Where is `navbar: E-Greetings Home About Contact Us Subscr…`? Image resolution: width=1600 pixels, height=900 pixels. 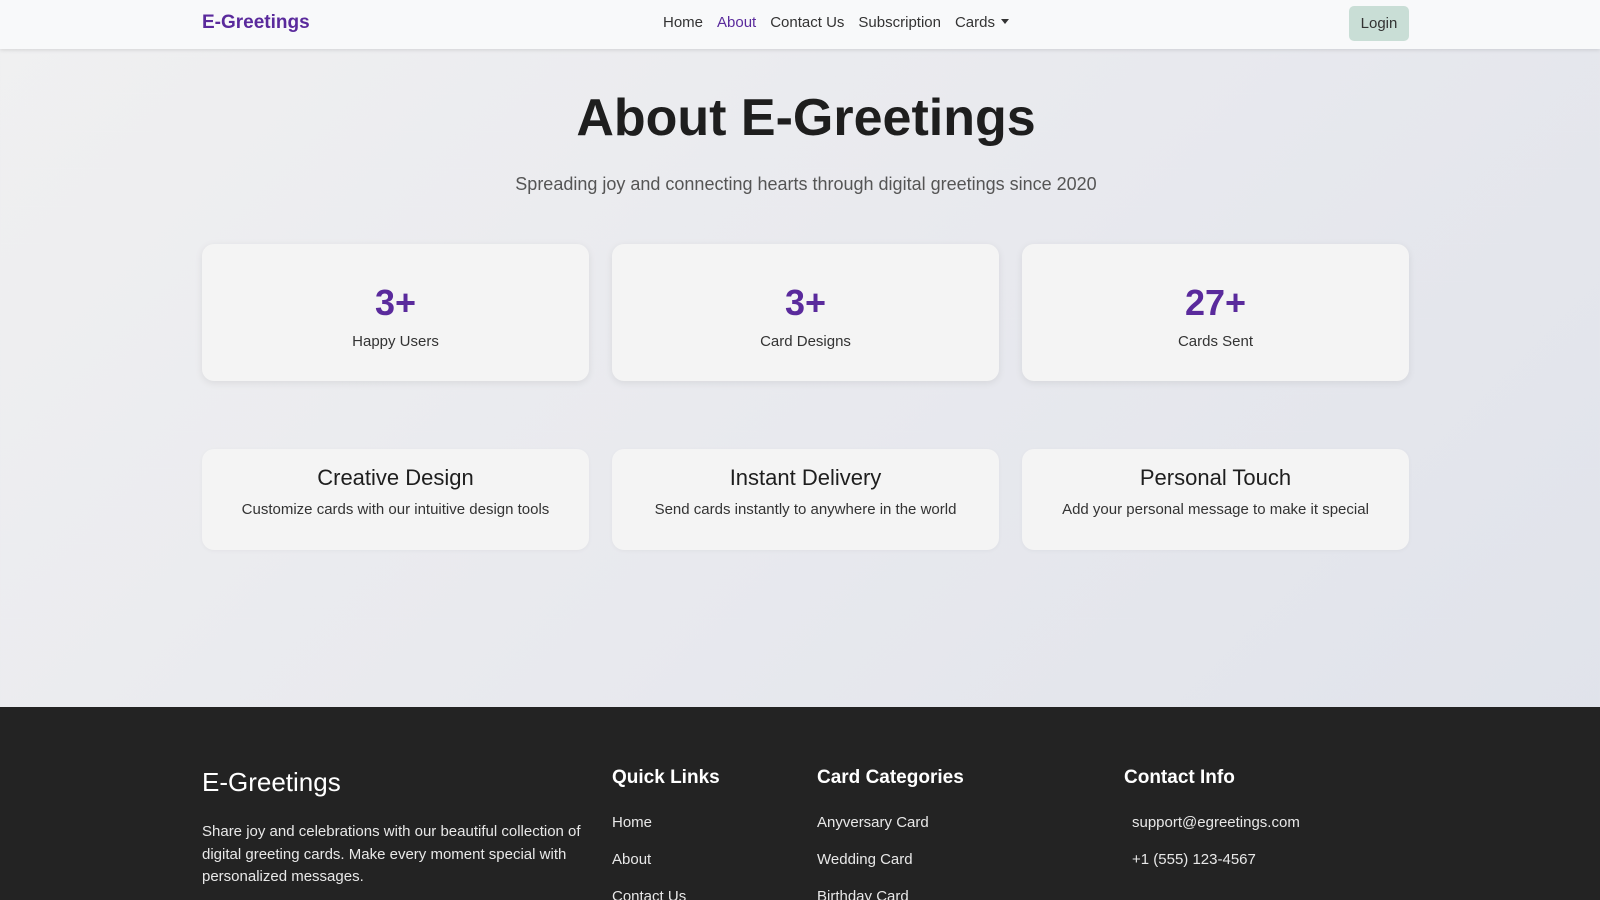
navbar: E-Greetings Home About Contact Us Subscr… is located at coordinates (800, 24).